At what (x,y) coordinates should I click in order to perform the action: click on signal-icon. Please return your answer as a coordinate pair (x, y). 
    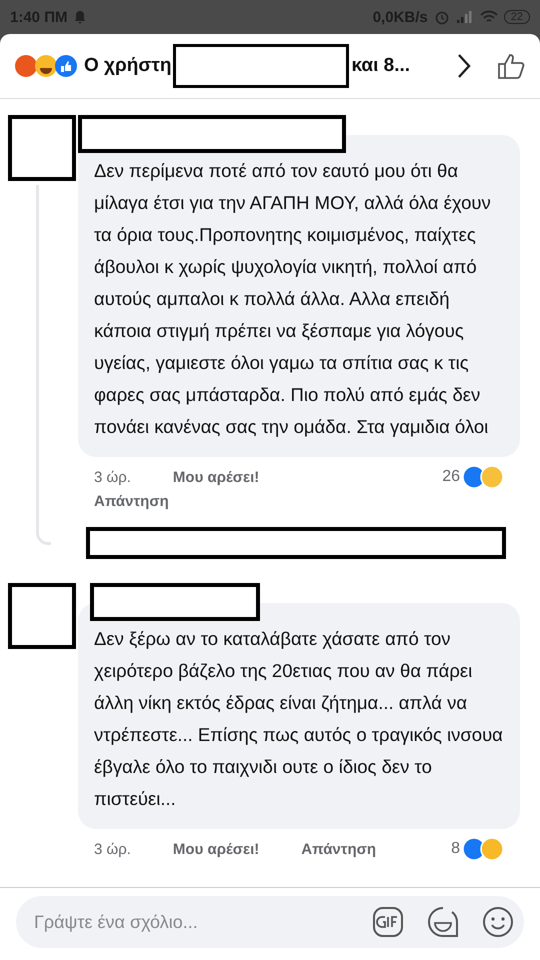
    Looking at the image, I should click on (465, 17).